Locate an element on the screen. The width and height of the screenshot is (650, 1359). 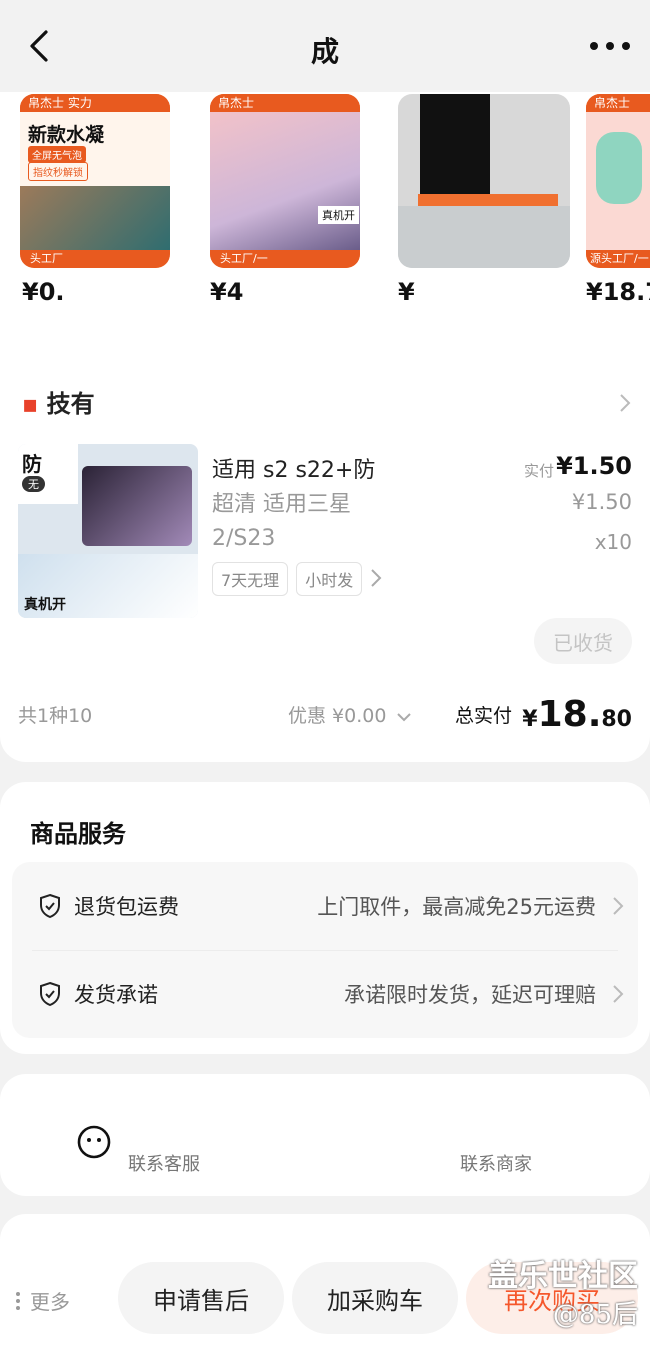
service-name: 发货承诺 is located at coordinates (116, 995).